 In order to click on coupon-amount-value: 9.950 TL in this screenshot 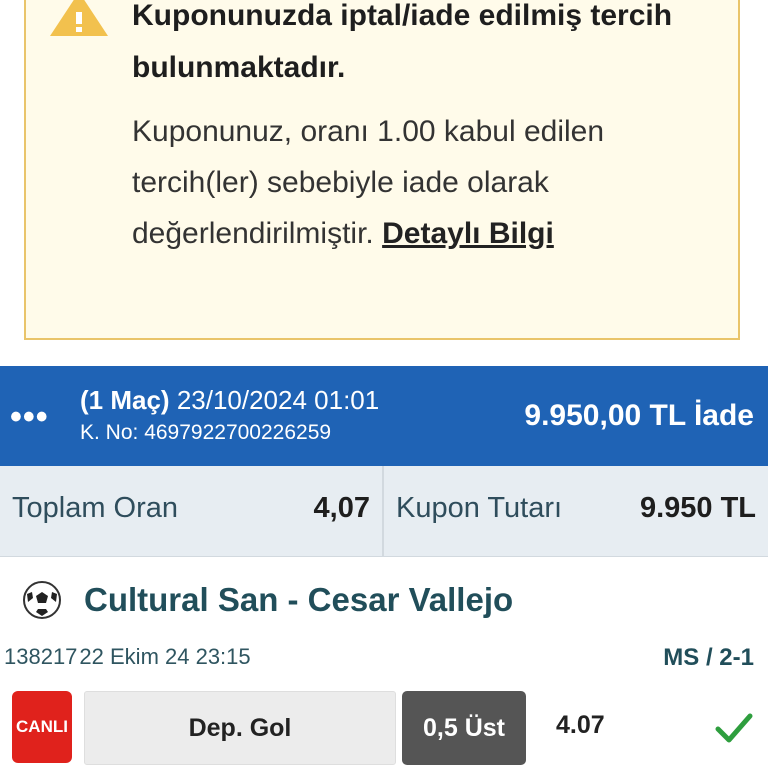, I will do `click(697, 508)`.